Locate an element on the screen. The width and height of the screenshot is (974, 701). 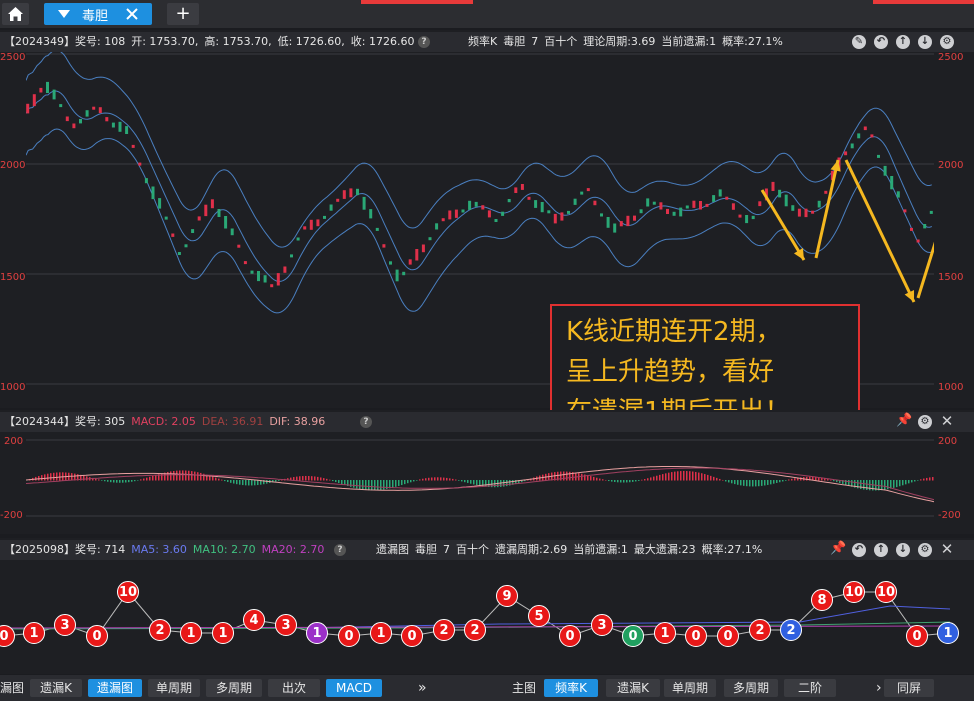
edit-icon: ✎ is located at coordinates (859, 42).